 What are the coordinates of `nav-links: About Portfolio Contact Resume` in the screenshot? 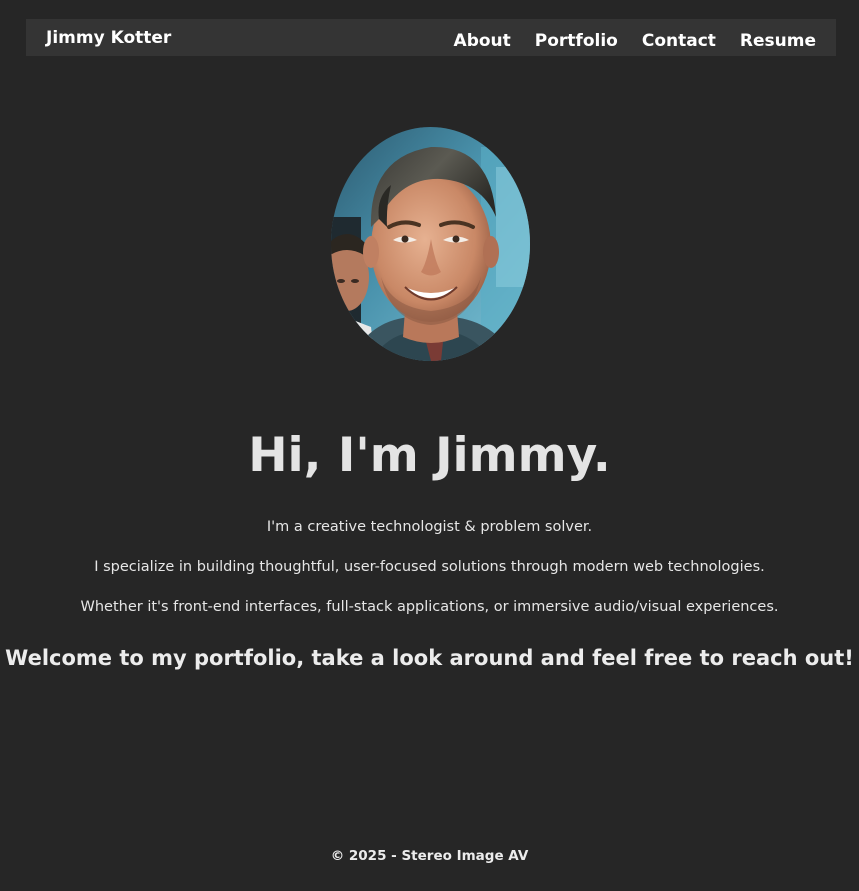 It's located at (635, 41).